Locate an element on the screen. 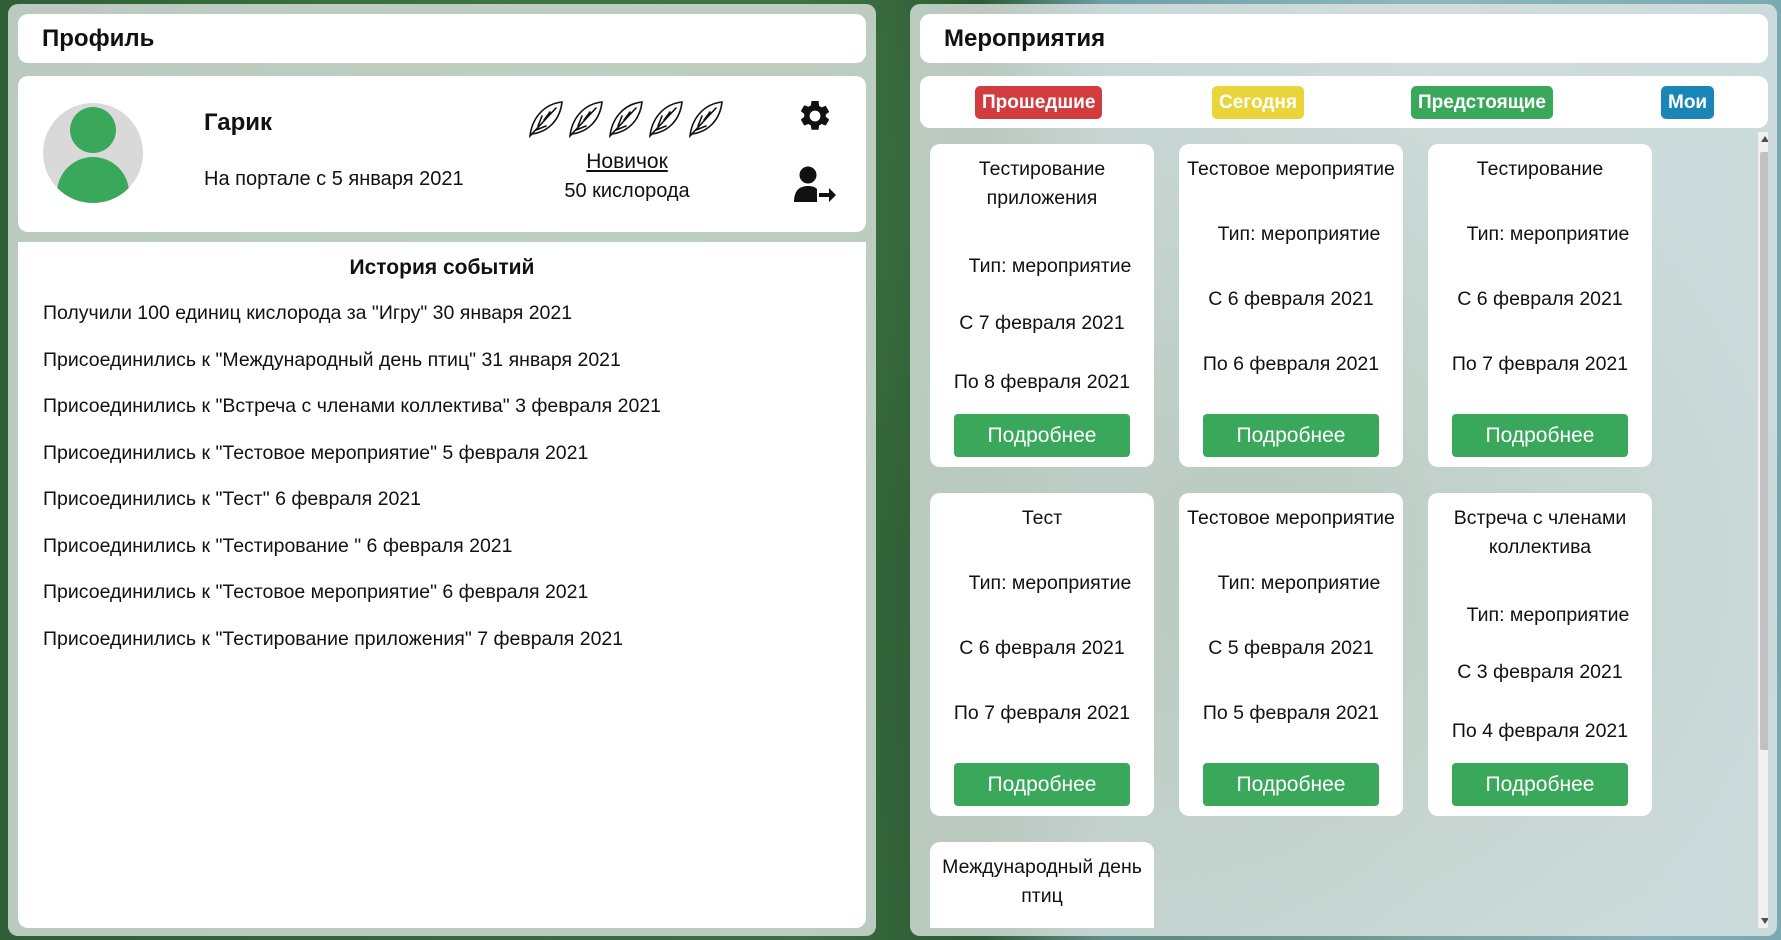 Image resolution: width=1781 pixels, height=940 pixels. events-title: Мероприятия is located at coordinates (1025, 38).